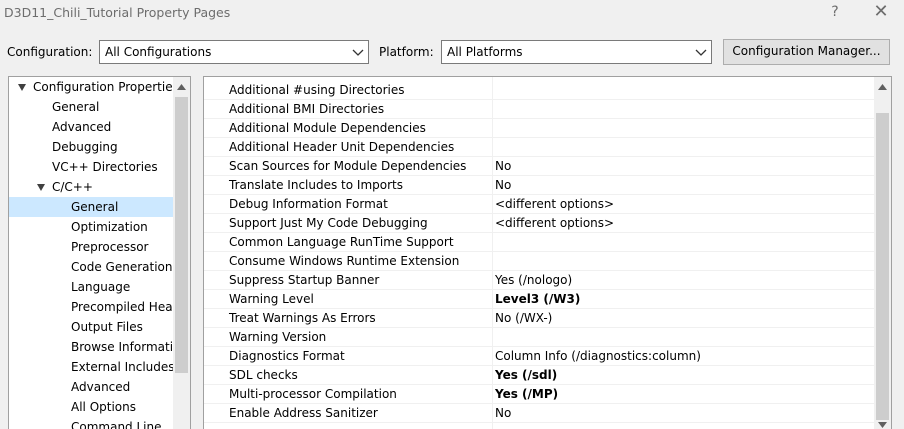  What do you see at coordinates (533, 280) in the screenshot?
I see `property-value: Yes (/nologo)` at bounding box center [533, 280].